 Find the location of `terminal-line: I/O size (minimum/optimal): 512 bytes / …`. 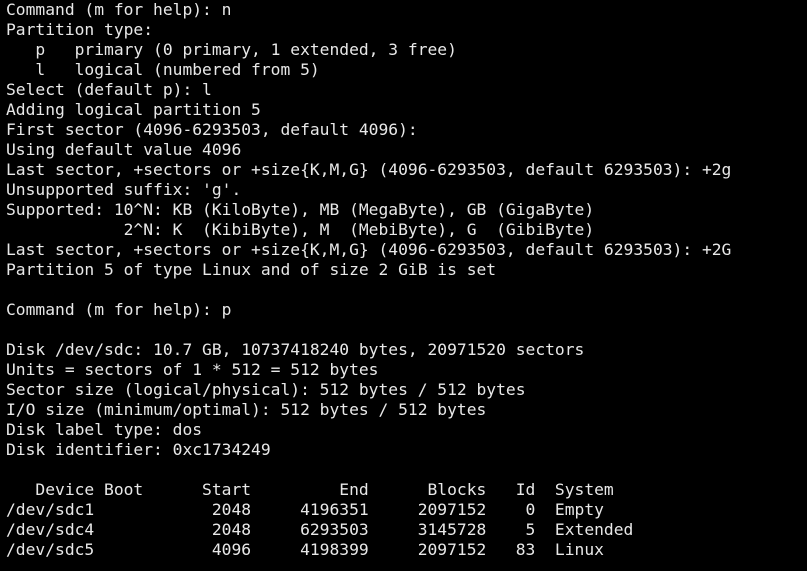

terminal-line: I/O size (minimum/optimal): 512 bytes / … is located at coordinates (246, 409).